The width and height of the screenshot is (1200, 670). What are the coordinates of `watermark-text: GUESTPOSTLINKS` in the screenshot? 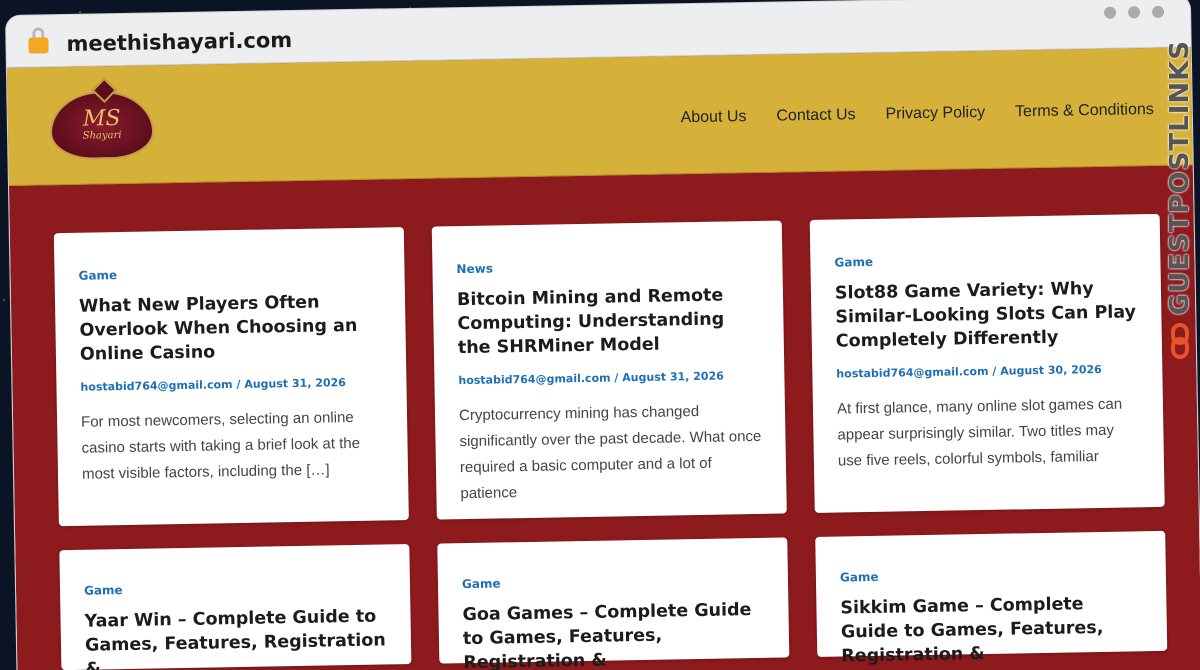 It's located at (1180, 178).